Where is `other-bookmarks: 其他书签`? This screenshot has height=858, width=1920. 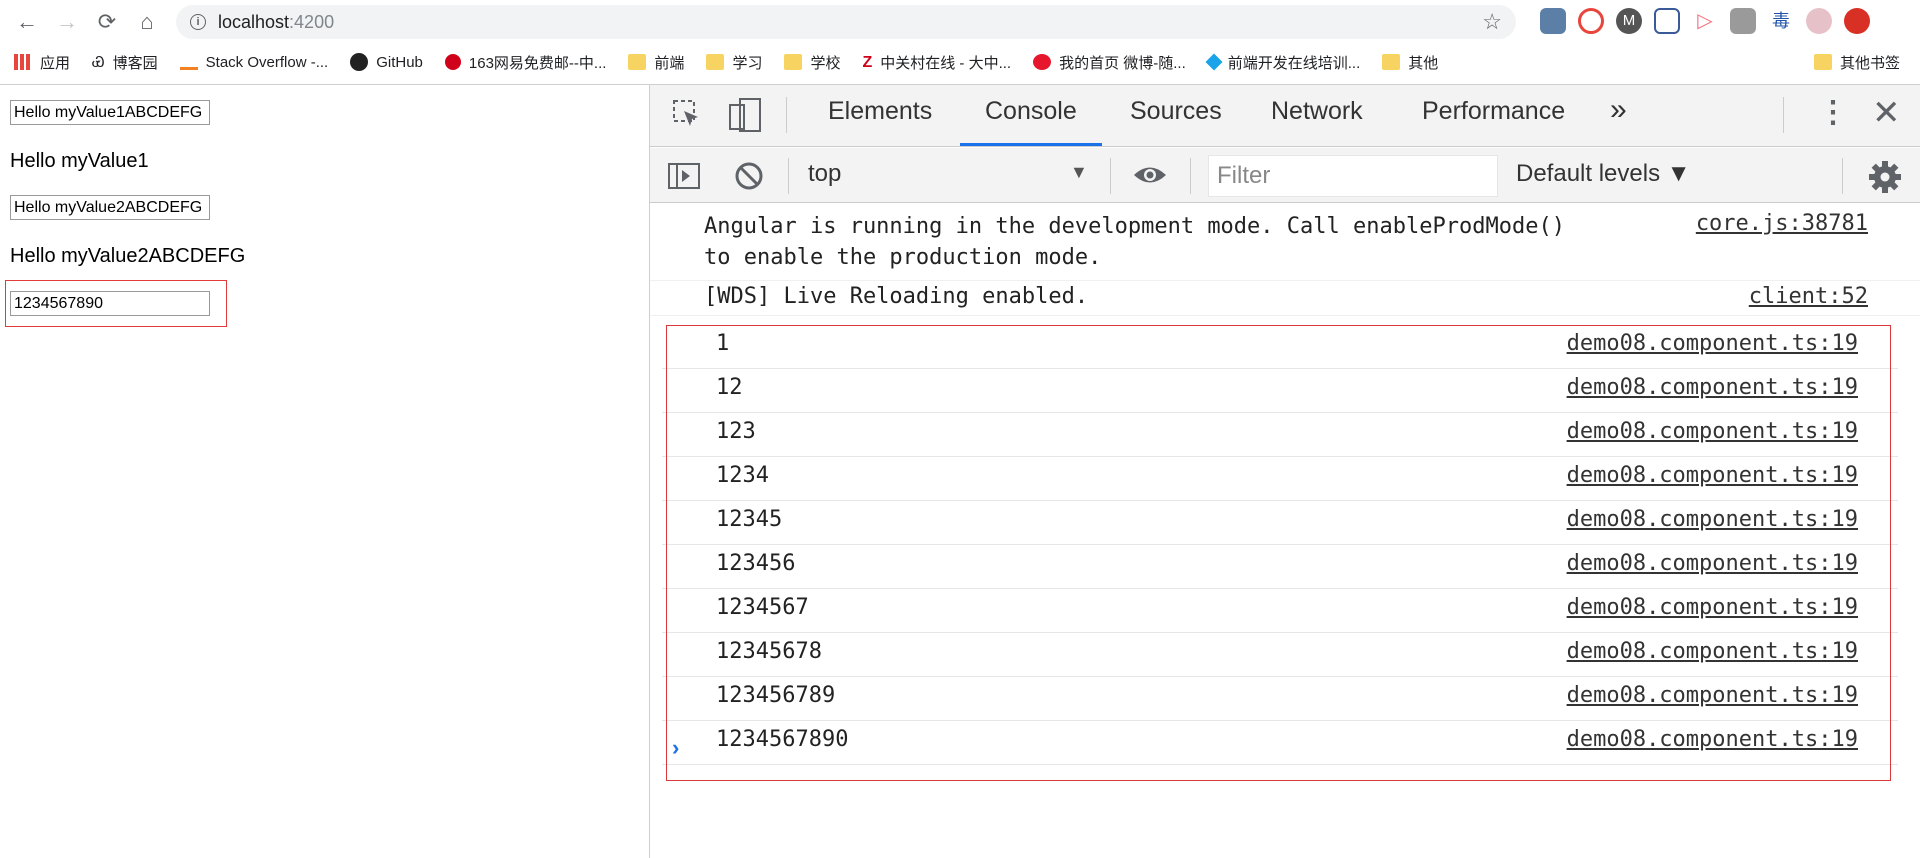 other-bookmarks: 其他书签 is located at coordinates (1857, 62).